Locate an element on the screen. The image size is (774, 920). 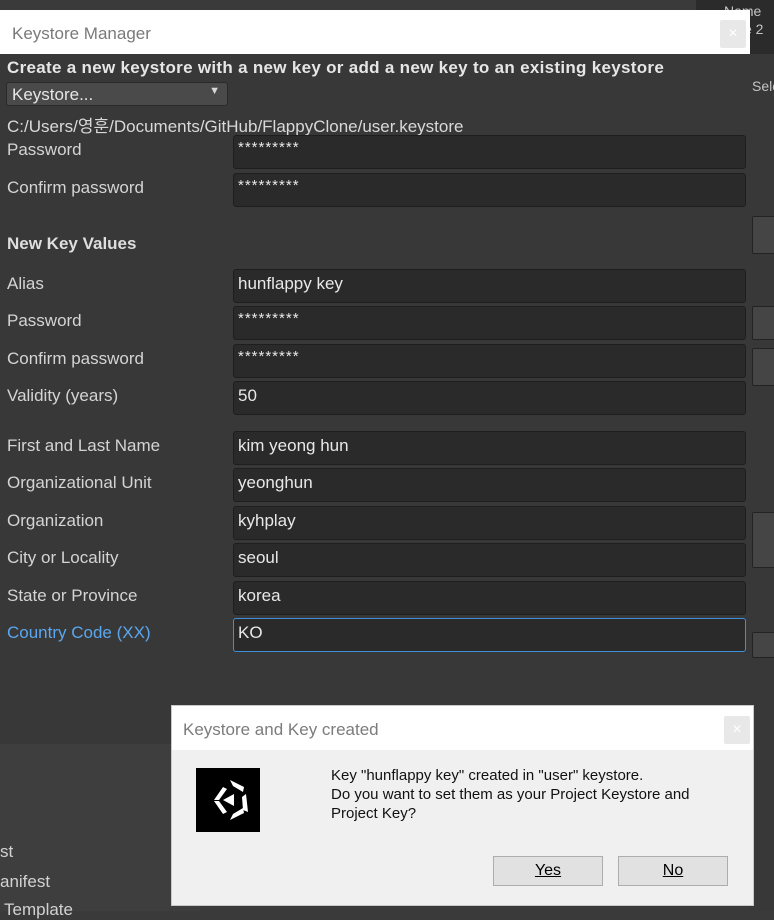
unity-logo-icon is located at coordinates (228, 800).